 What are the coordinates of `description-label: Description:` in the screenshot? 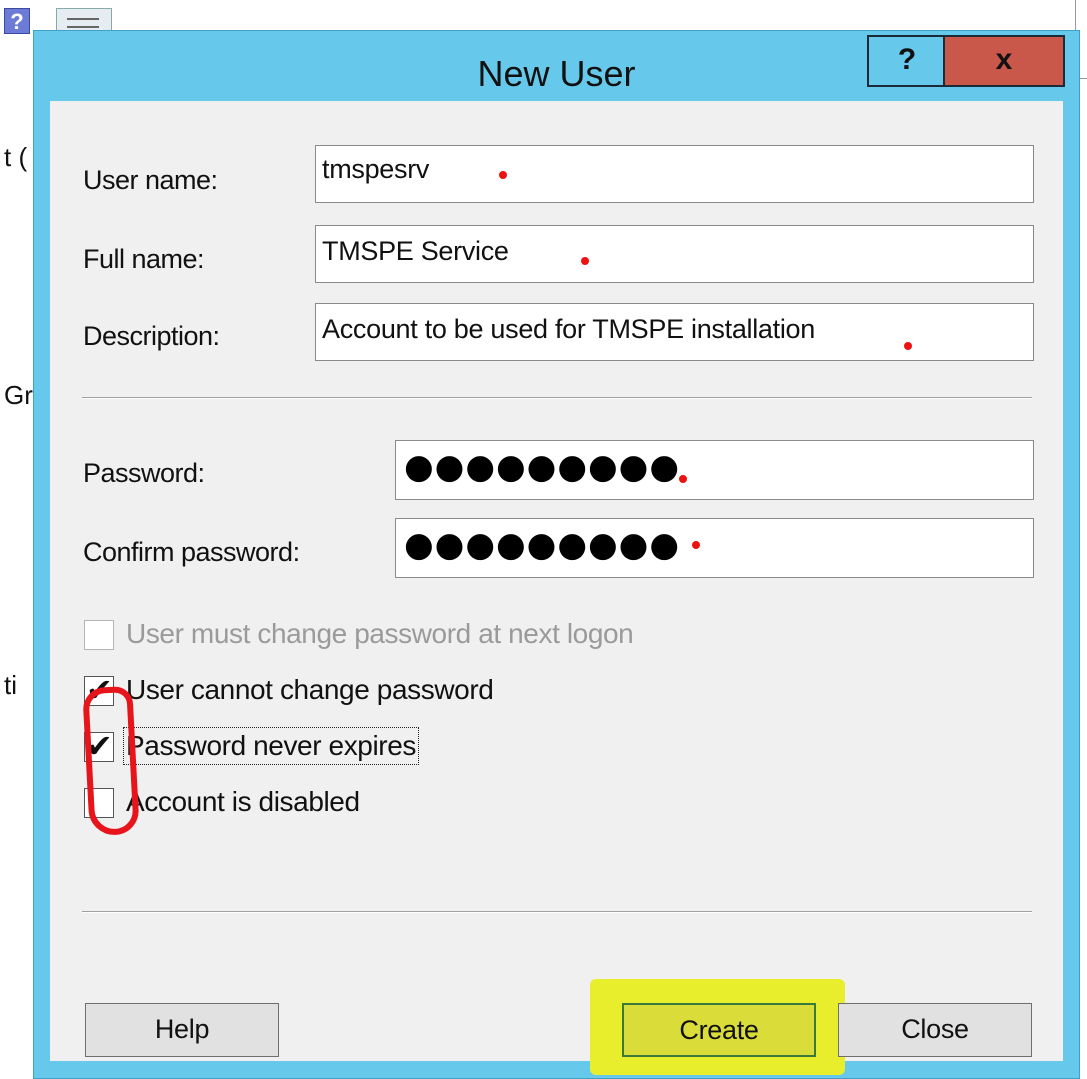 It's located at (151, 336).